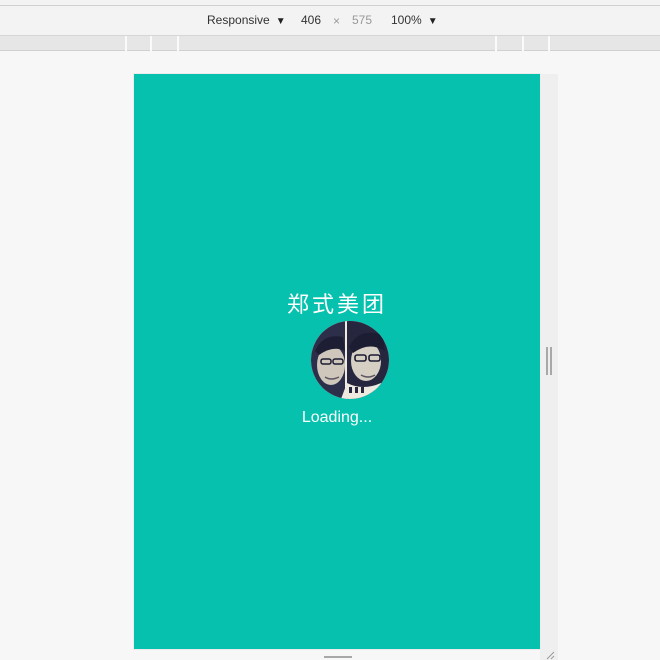  I want to click on avatar-photo-icon, so click(350, 360).